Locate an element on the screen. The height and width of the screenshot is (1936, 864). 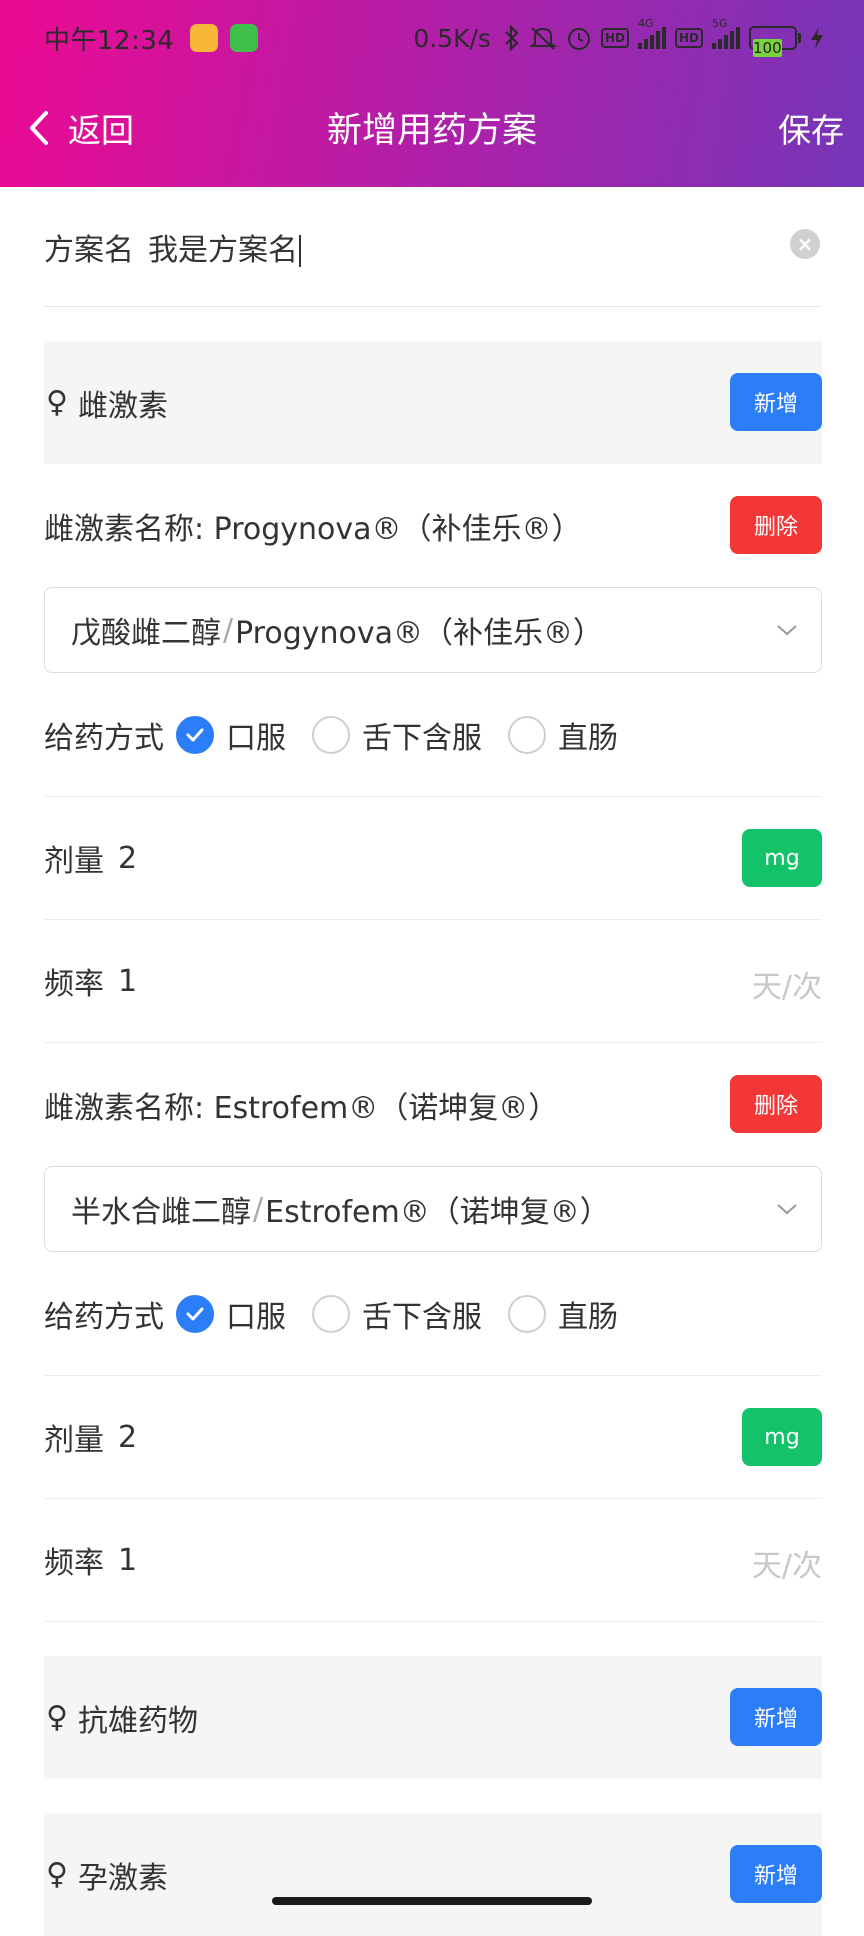
back-button: 返回 is located at coordinates (80, 128).